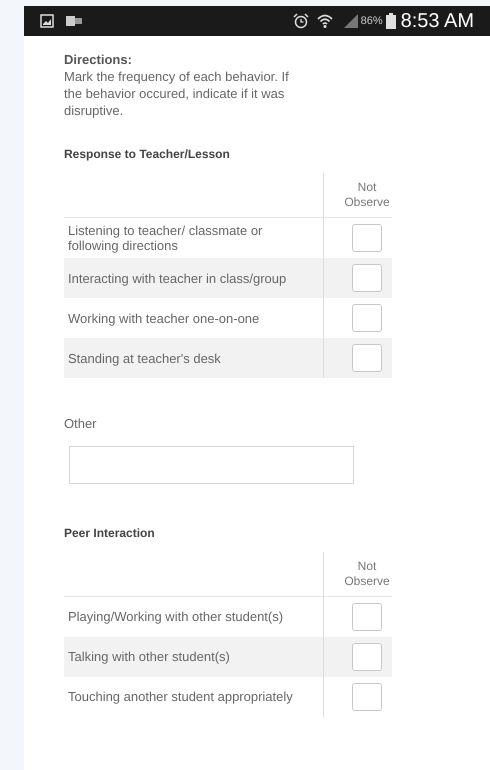  What do you see at coordinates (350, 21) in the screenshot?
I see `signal-icon` at bounding box center [350, 21].